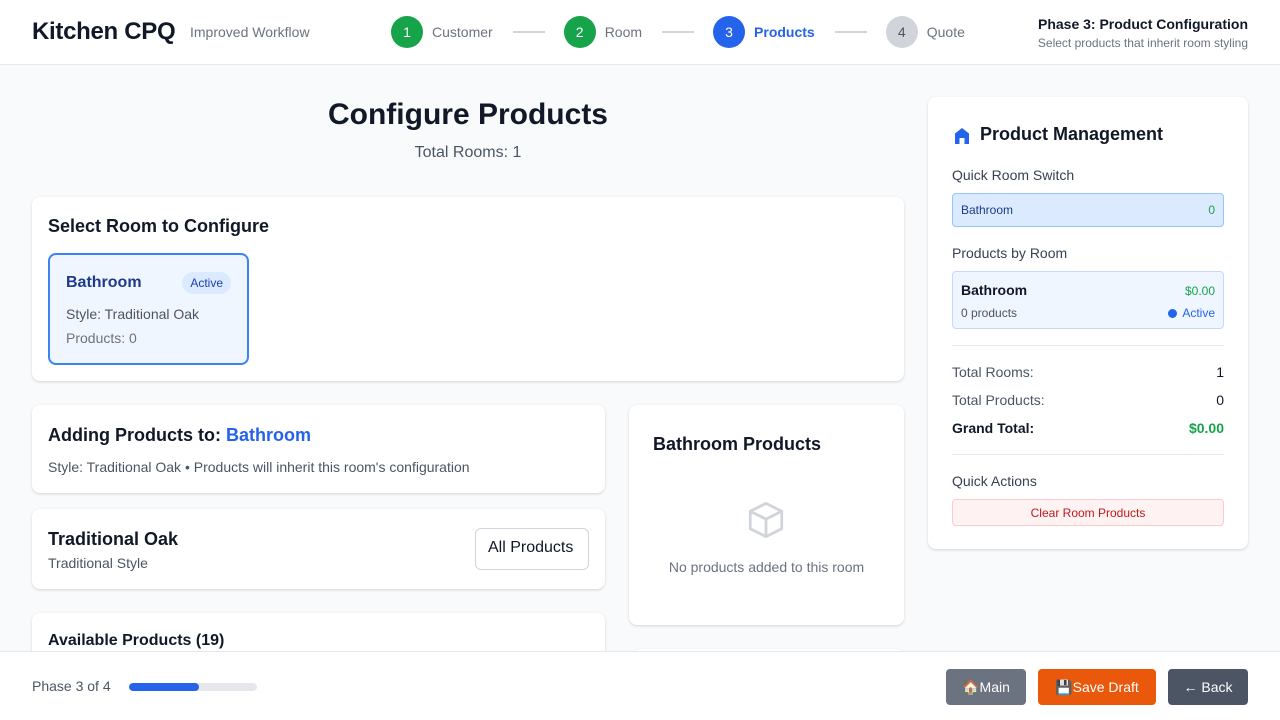 Image resolution: width=1280 pixels, height=720 pixels. What do you see at coordinates (1088, 300) in the screenshot?
I see `room-summary-bathroom: Bathroom $0.00 0 products Active` at bounding box center [1088, 300].